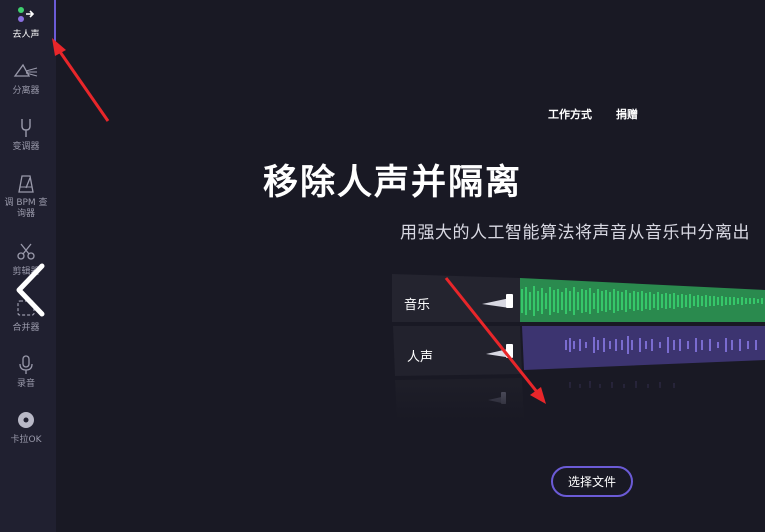  I want to click on splitter-icon, so click(26, 73).